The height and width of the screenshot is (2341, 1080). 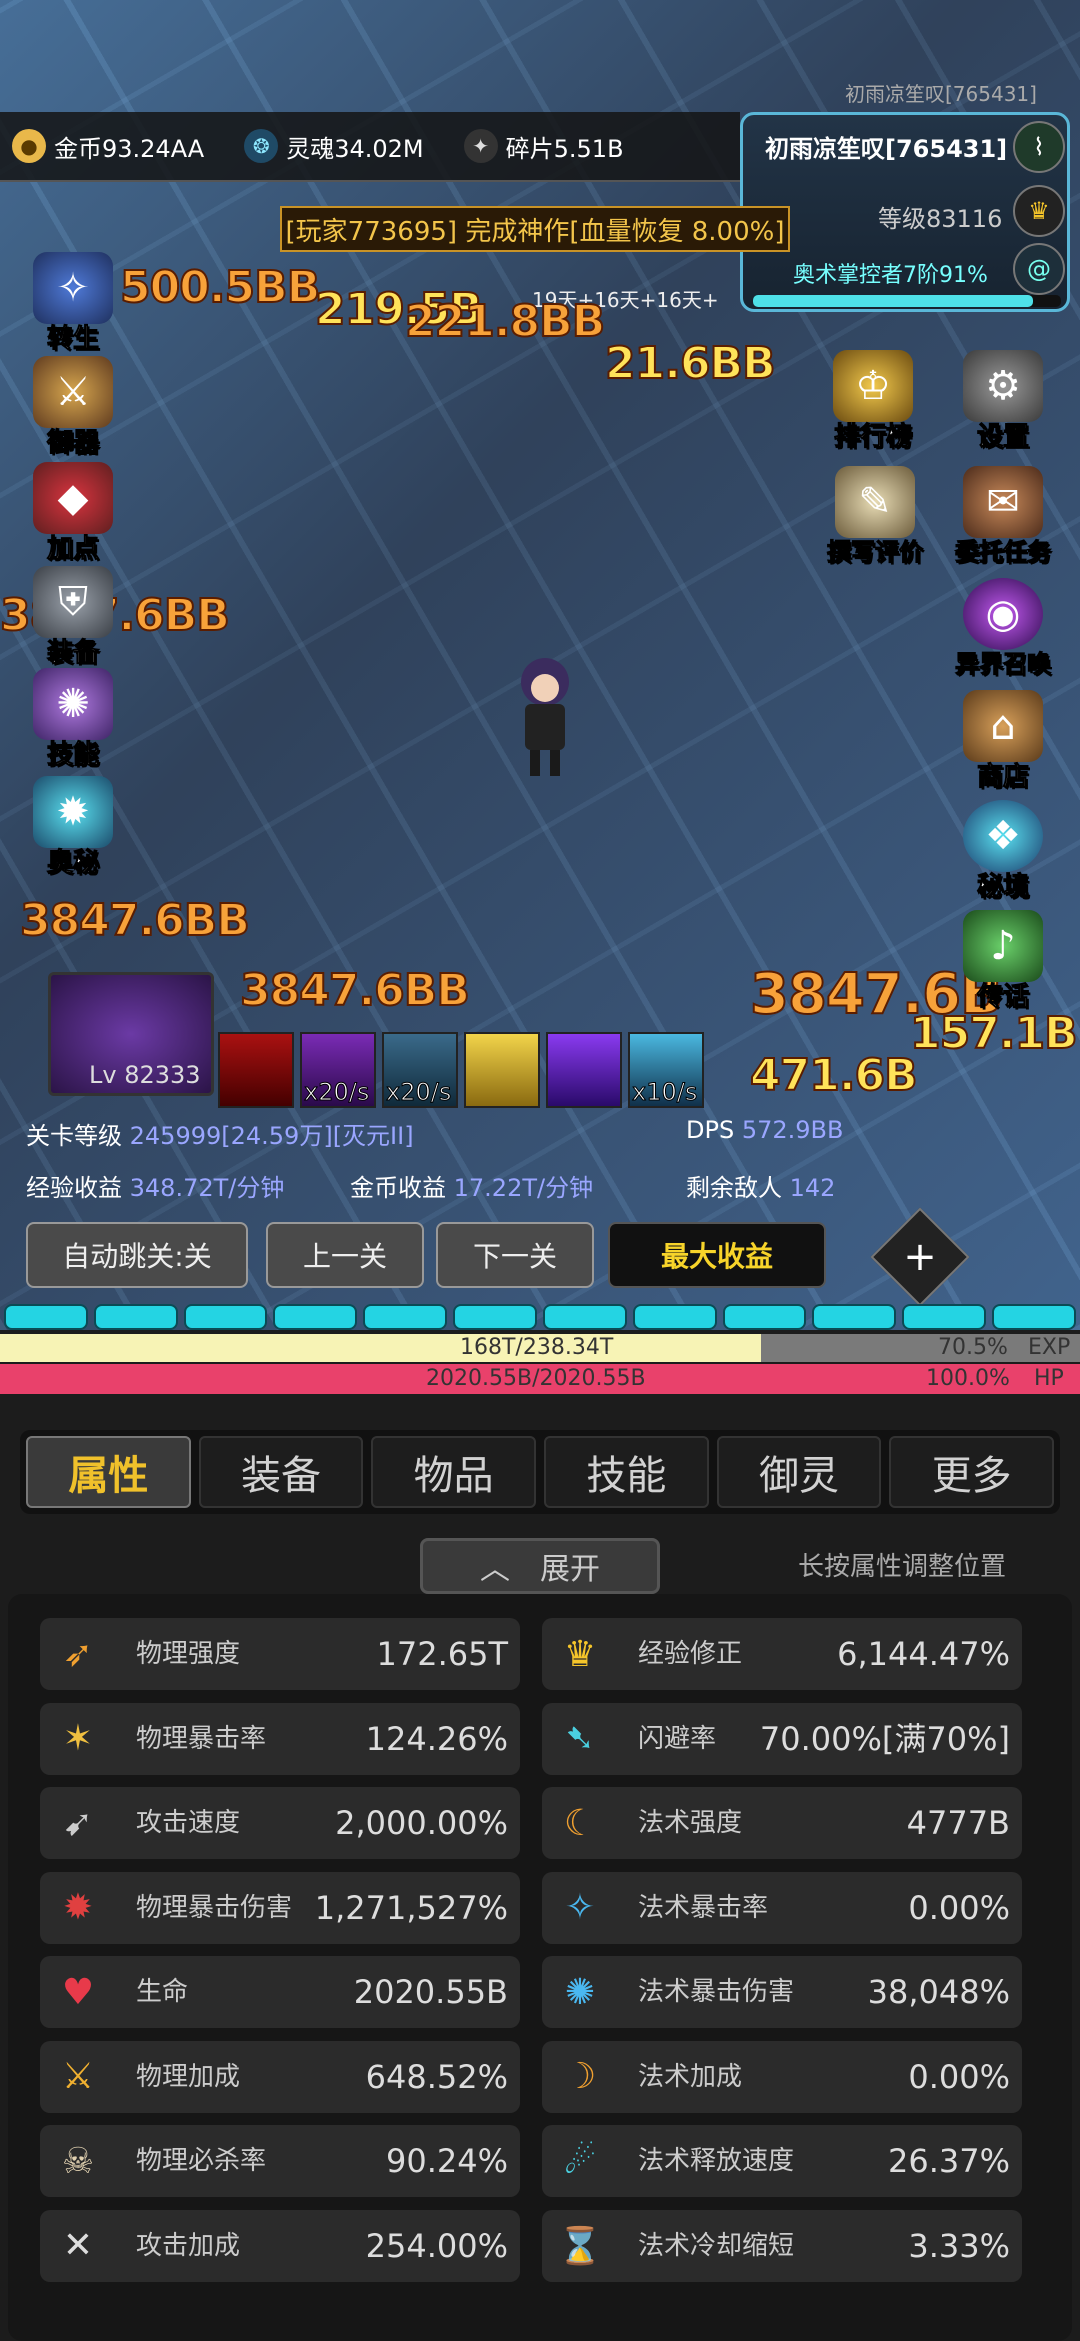 I want to click on stat-row: ☽ 法术加成 0.00%, so click(x=782, y=2076).